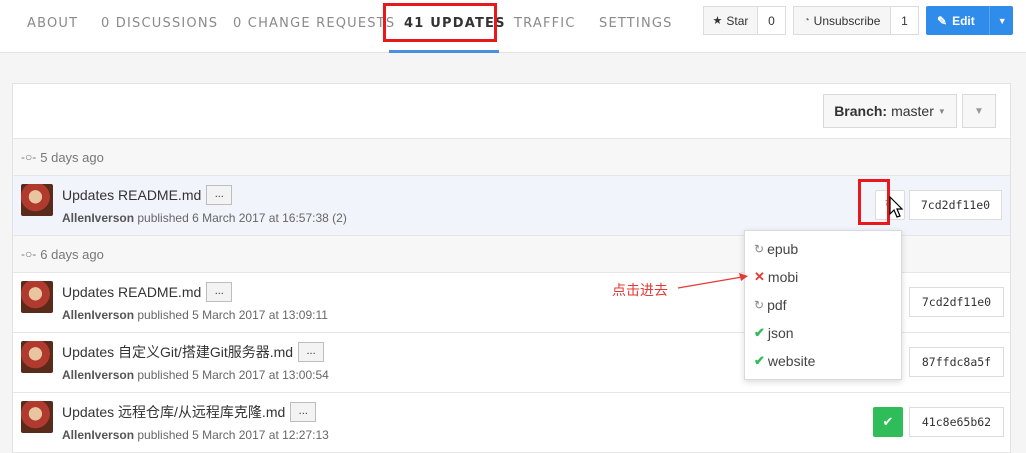 The height and width of the screenshot is (453, 1026). I want to click on publish-info: published 5 March 2017 at 12:27:13, so click(231, 435).